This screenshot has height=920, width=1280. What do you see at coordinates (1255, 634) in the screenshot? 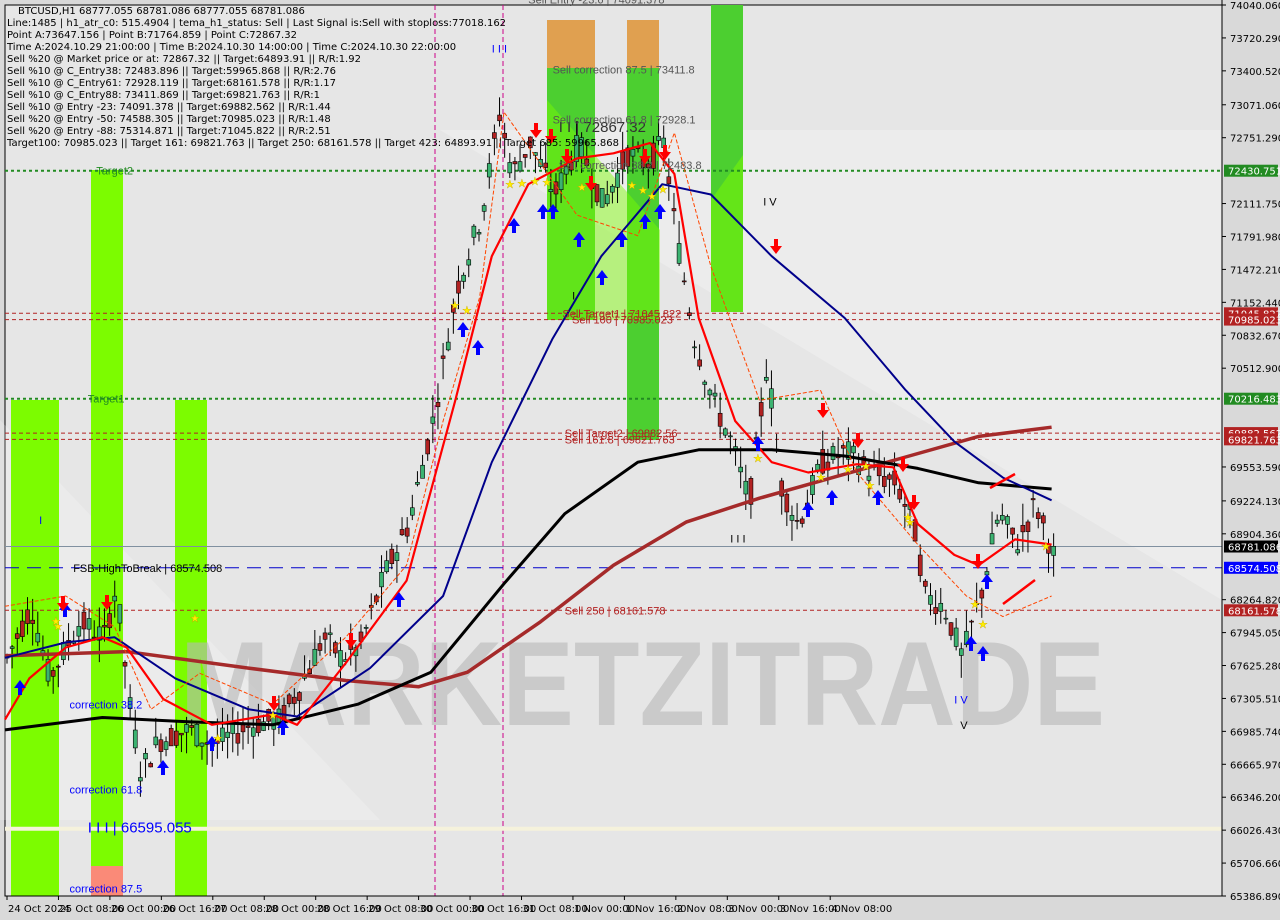
I see `y-tick-label: 67945.050` at bounding box center [1255, 634].